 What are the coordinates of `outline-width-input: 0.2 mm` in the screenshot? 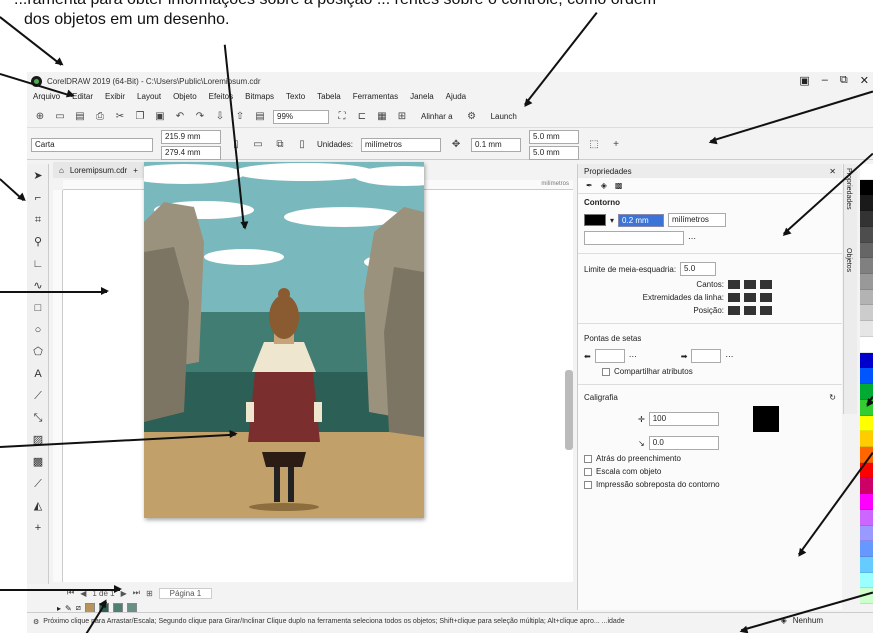 It's located at (641, 220).